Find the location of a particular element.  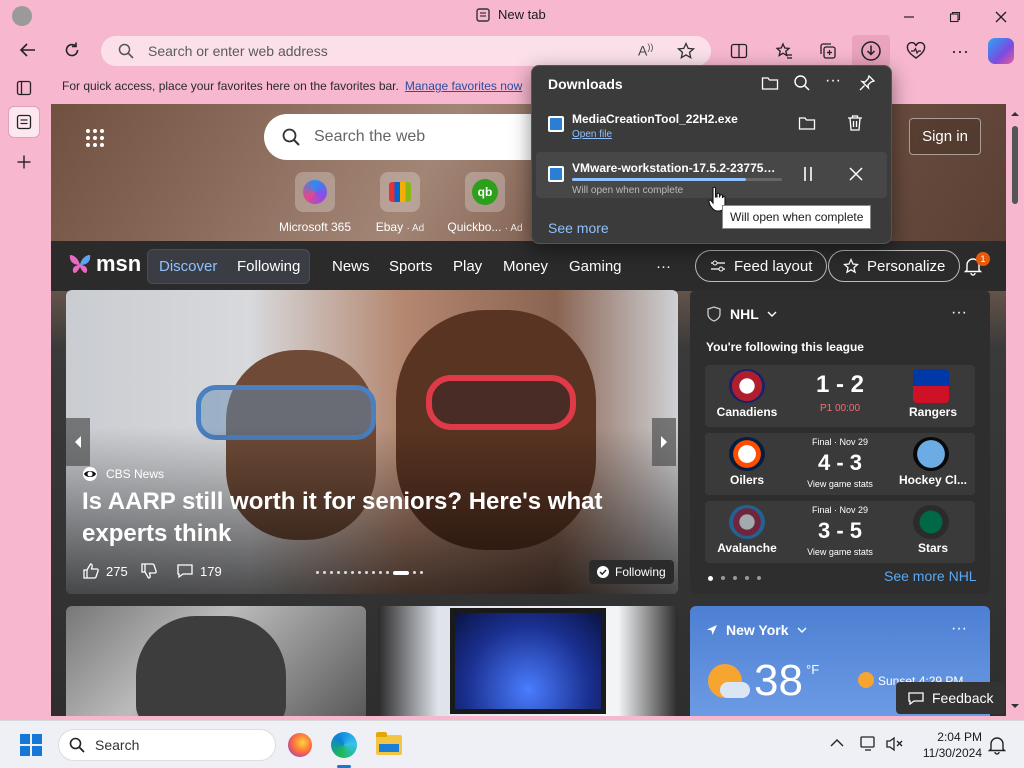

sign-in-button: Sign in is located at coordinates (945, 136).